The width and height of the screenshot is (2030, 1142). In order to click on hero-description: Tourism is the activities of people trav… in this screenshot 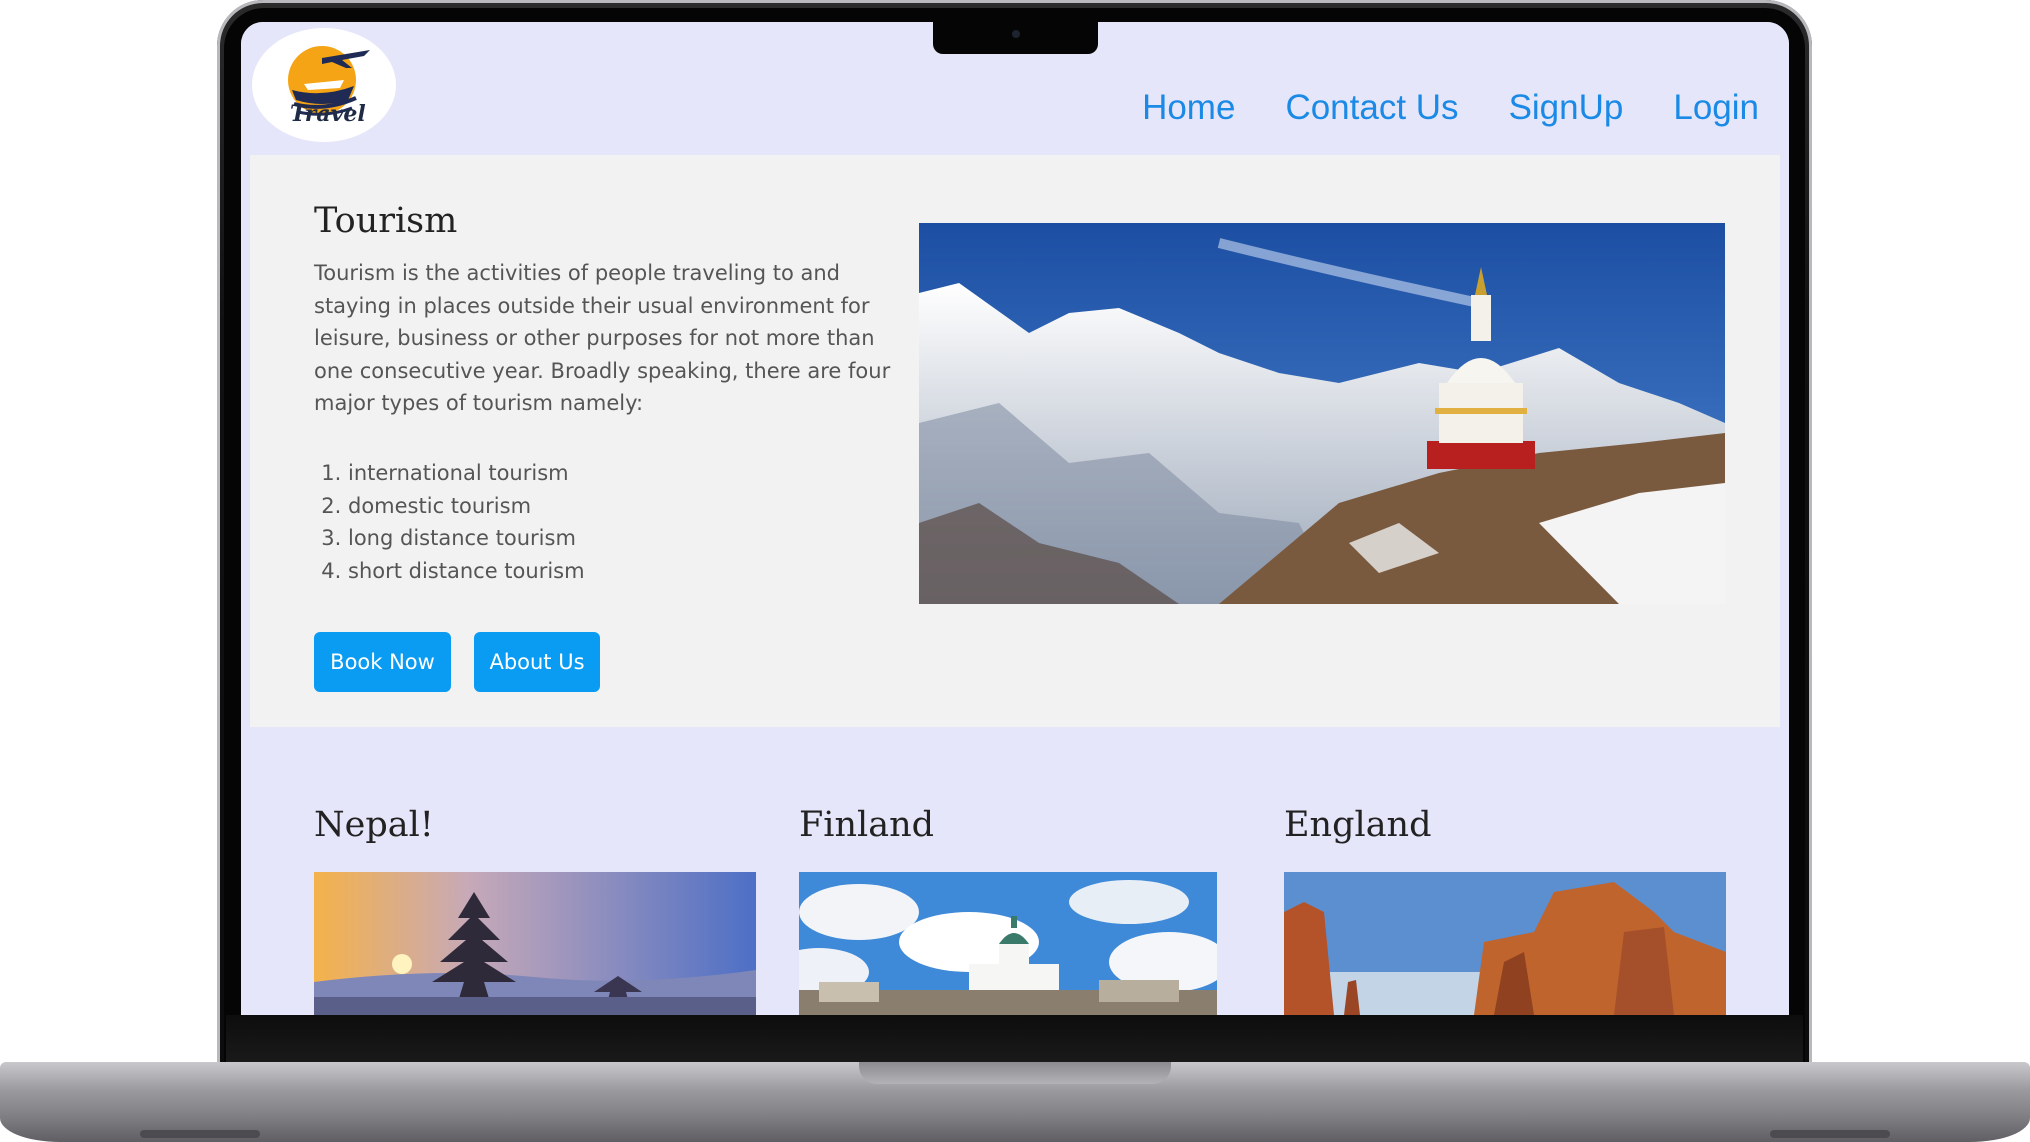, I will do `click(602, 338)`.